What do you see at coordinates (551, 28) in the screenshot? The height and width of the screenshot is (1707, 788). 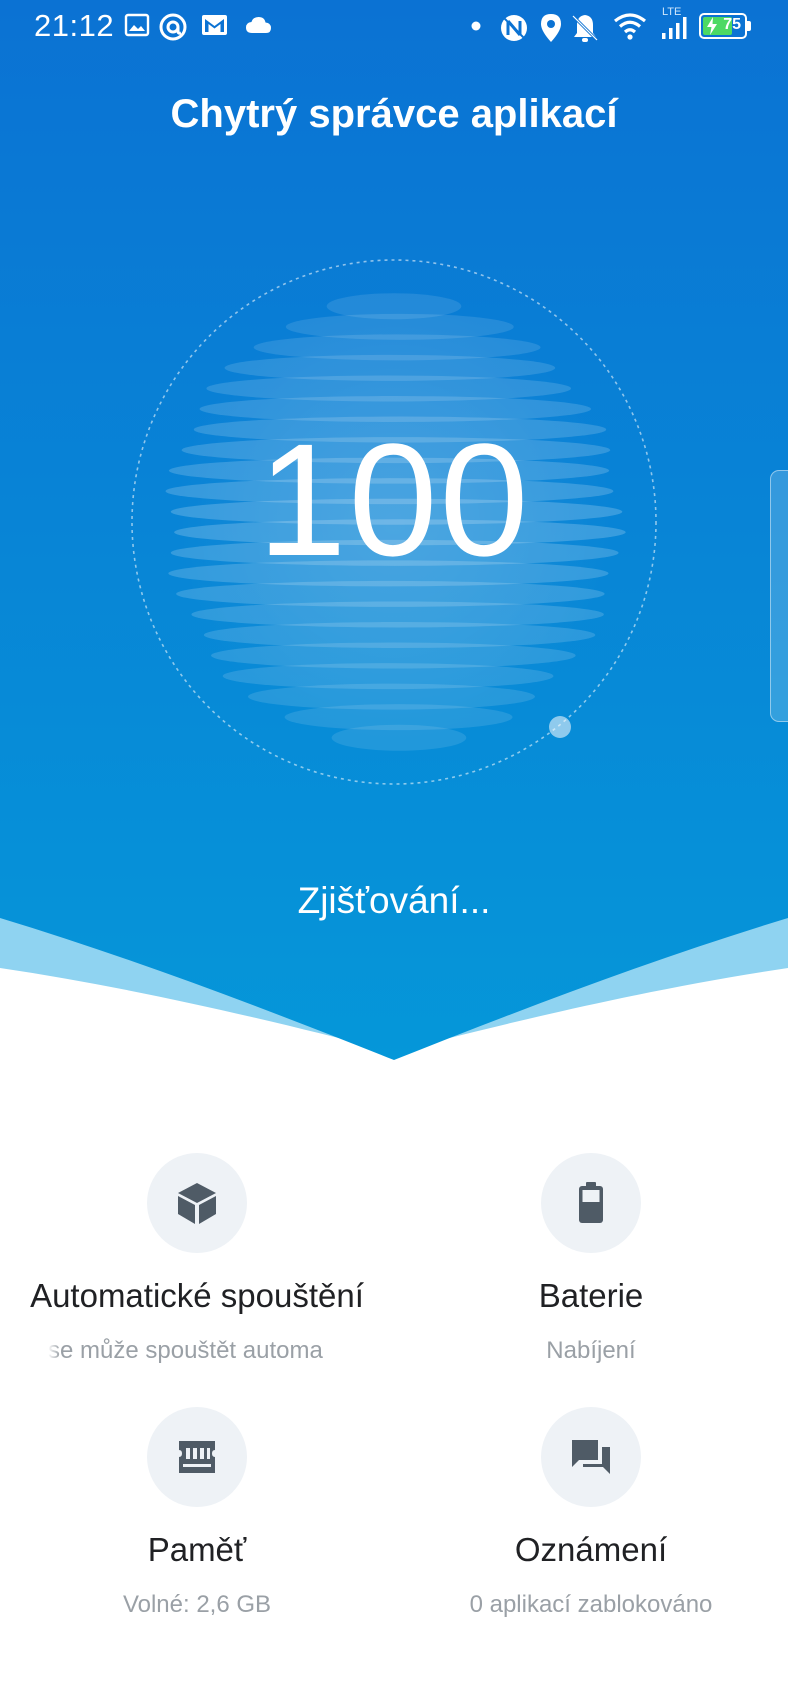 I see `location-icon` at bounding box center [551, 28].